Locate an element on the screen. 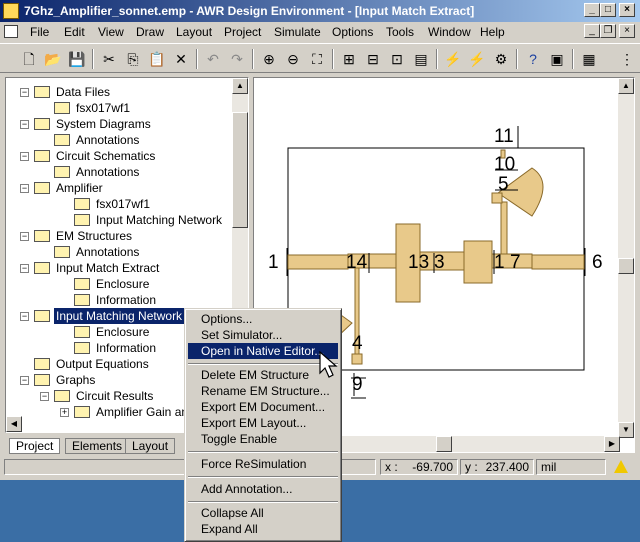  mdi-close-button: × is located at coordinates (627, 31).